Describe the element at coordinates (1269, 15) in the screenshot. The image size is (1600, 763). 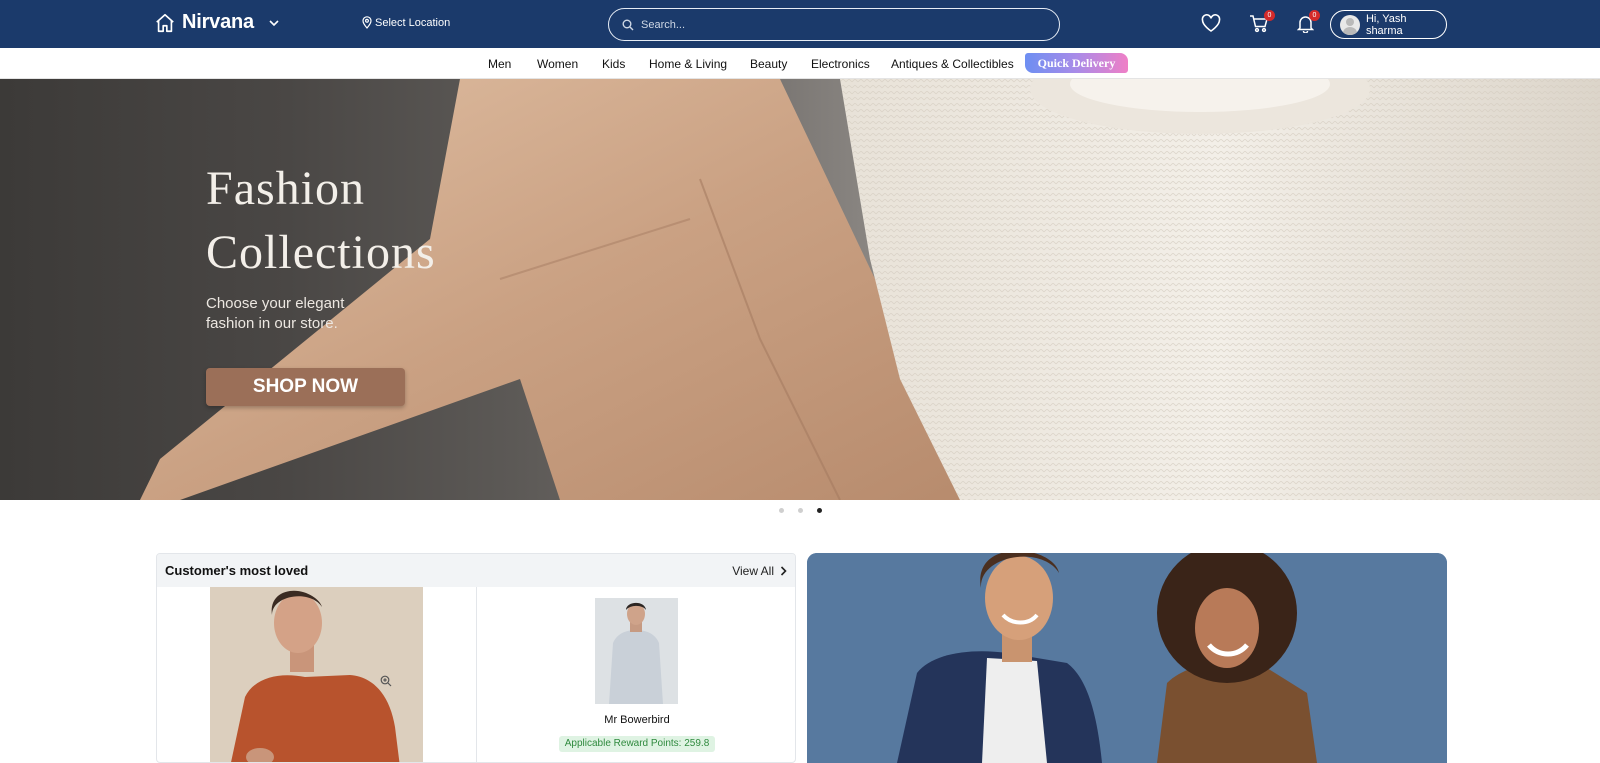
I see `cart-count-badge: 0` at that location.